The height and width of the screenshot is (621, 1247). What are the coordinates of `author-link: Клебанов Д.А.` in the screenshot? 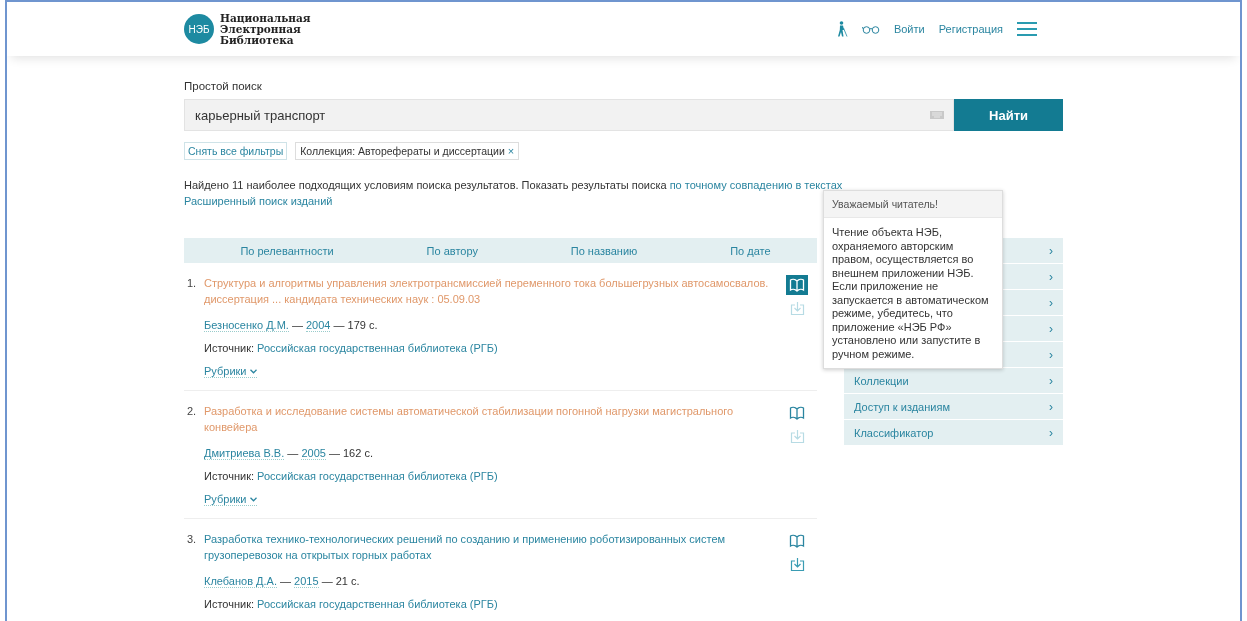 It's located at (240, 581).